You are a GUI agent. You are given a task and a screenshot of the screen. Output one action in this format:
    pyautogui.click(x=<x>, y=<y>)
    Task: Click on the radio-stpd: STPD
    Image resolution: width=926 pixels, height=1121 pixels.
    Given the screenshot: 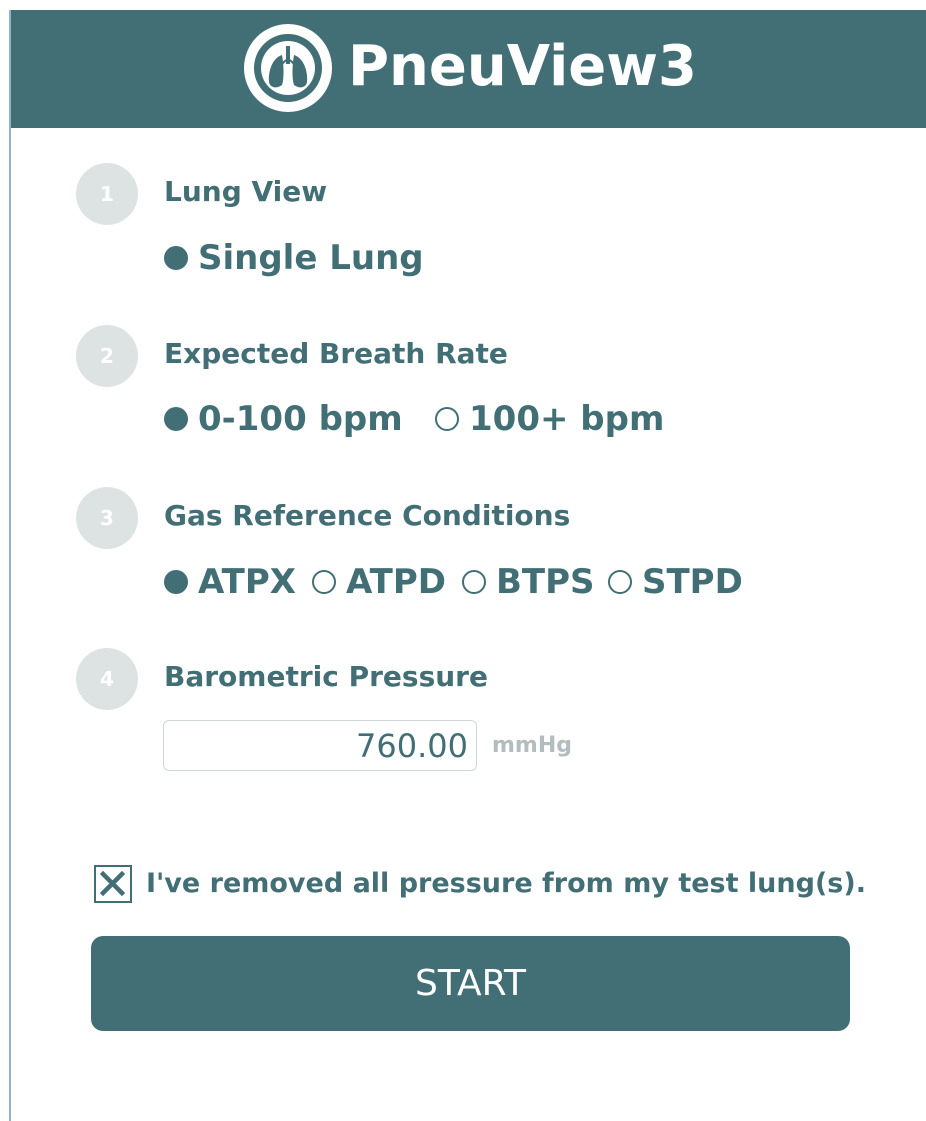 What is the action you would take?
    pyautogui.click(x=675, y=582)
    